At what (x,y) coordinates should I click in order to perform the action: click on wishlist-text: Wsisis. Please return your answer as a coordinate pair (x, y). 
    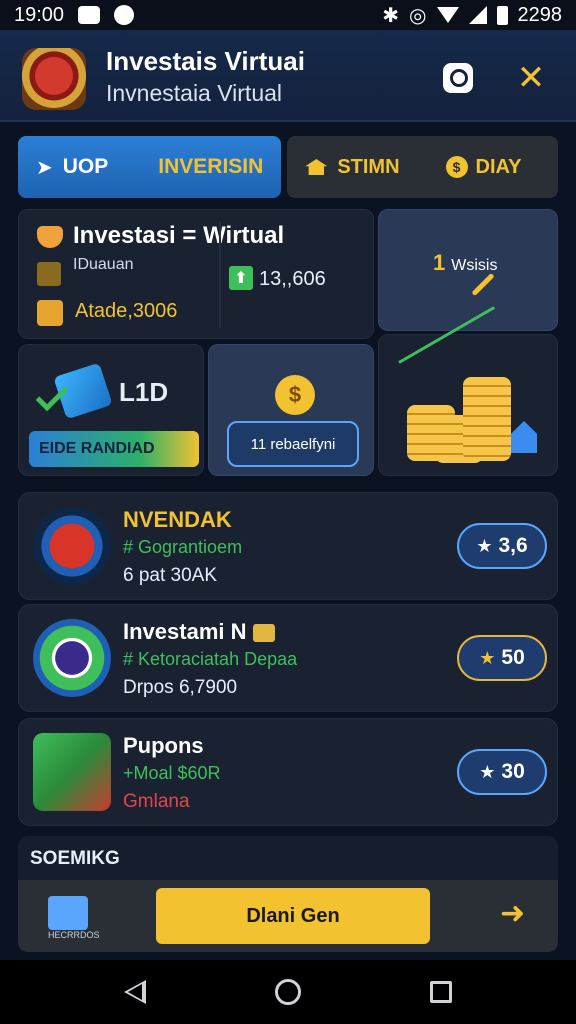
    Looking at the image, I should click on (474, 265).